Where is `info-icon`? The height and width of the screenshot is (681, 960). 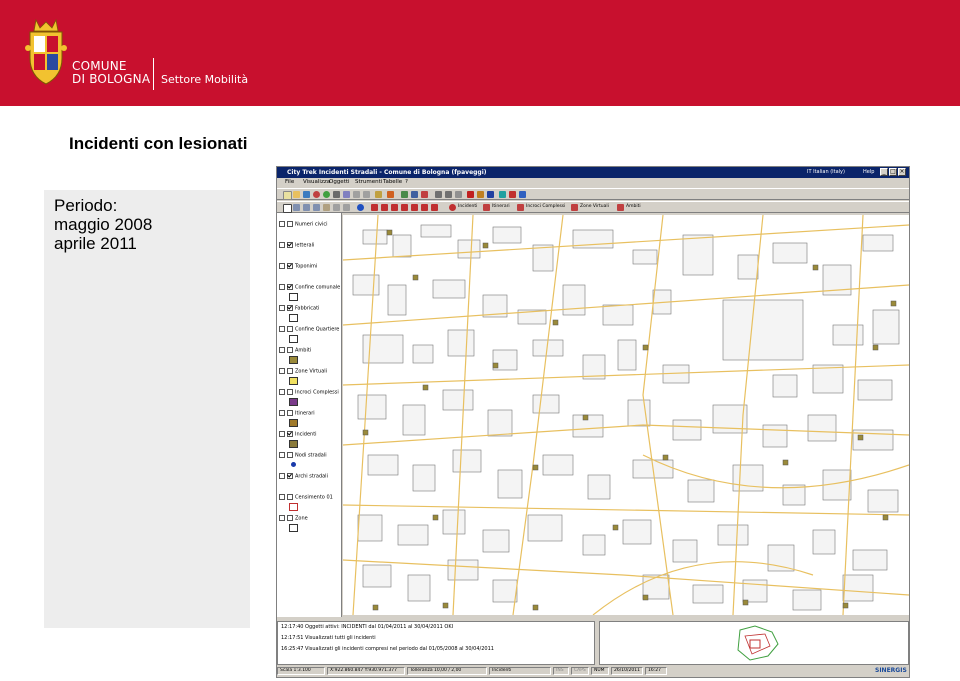 info-icon is located at coordinates (360, 207).